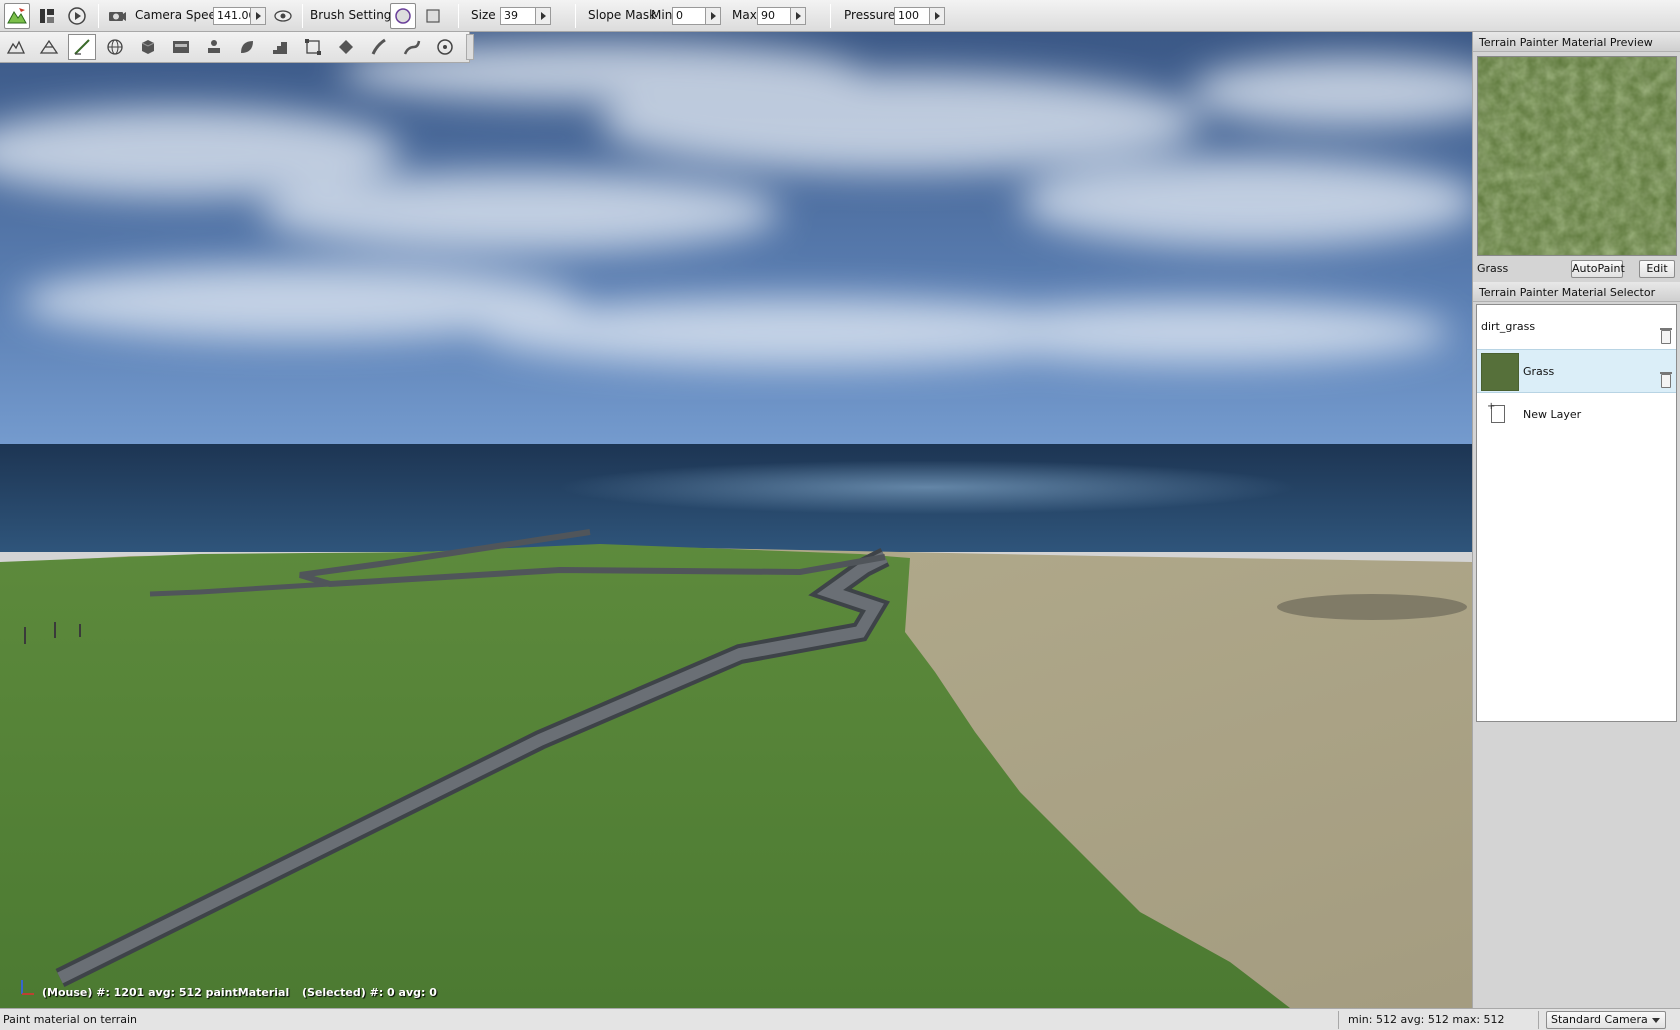 Image resolution: width=1680 pixels, height=1030 pixels. I want to click on min-label: Min, so click(662, 15).